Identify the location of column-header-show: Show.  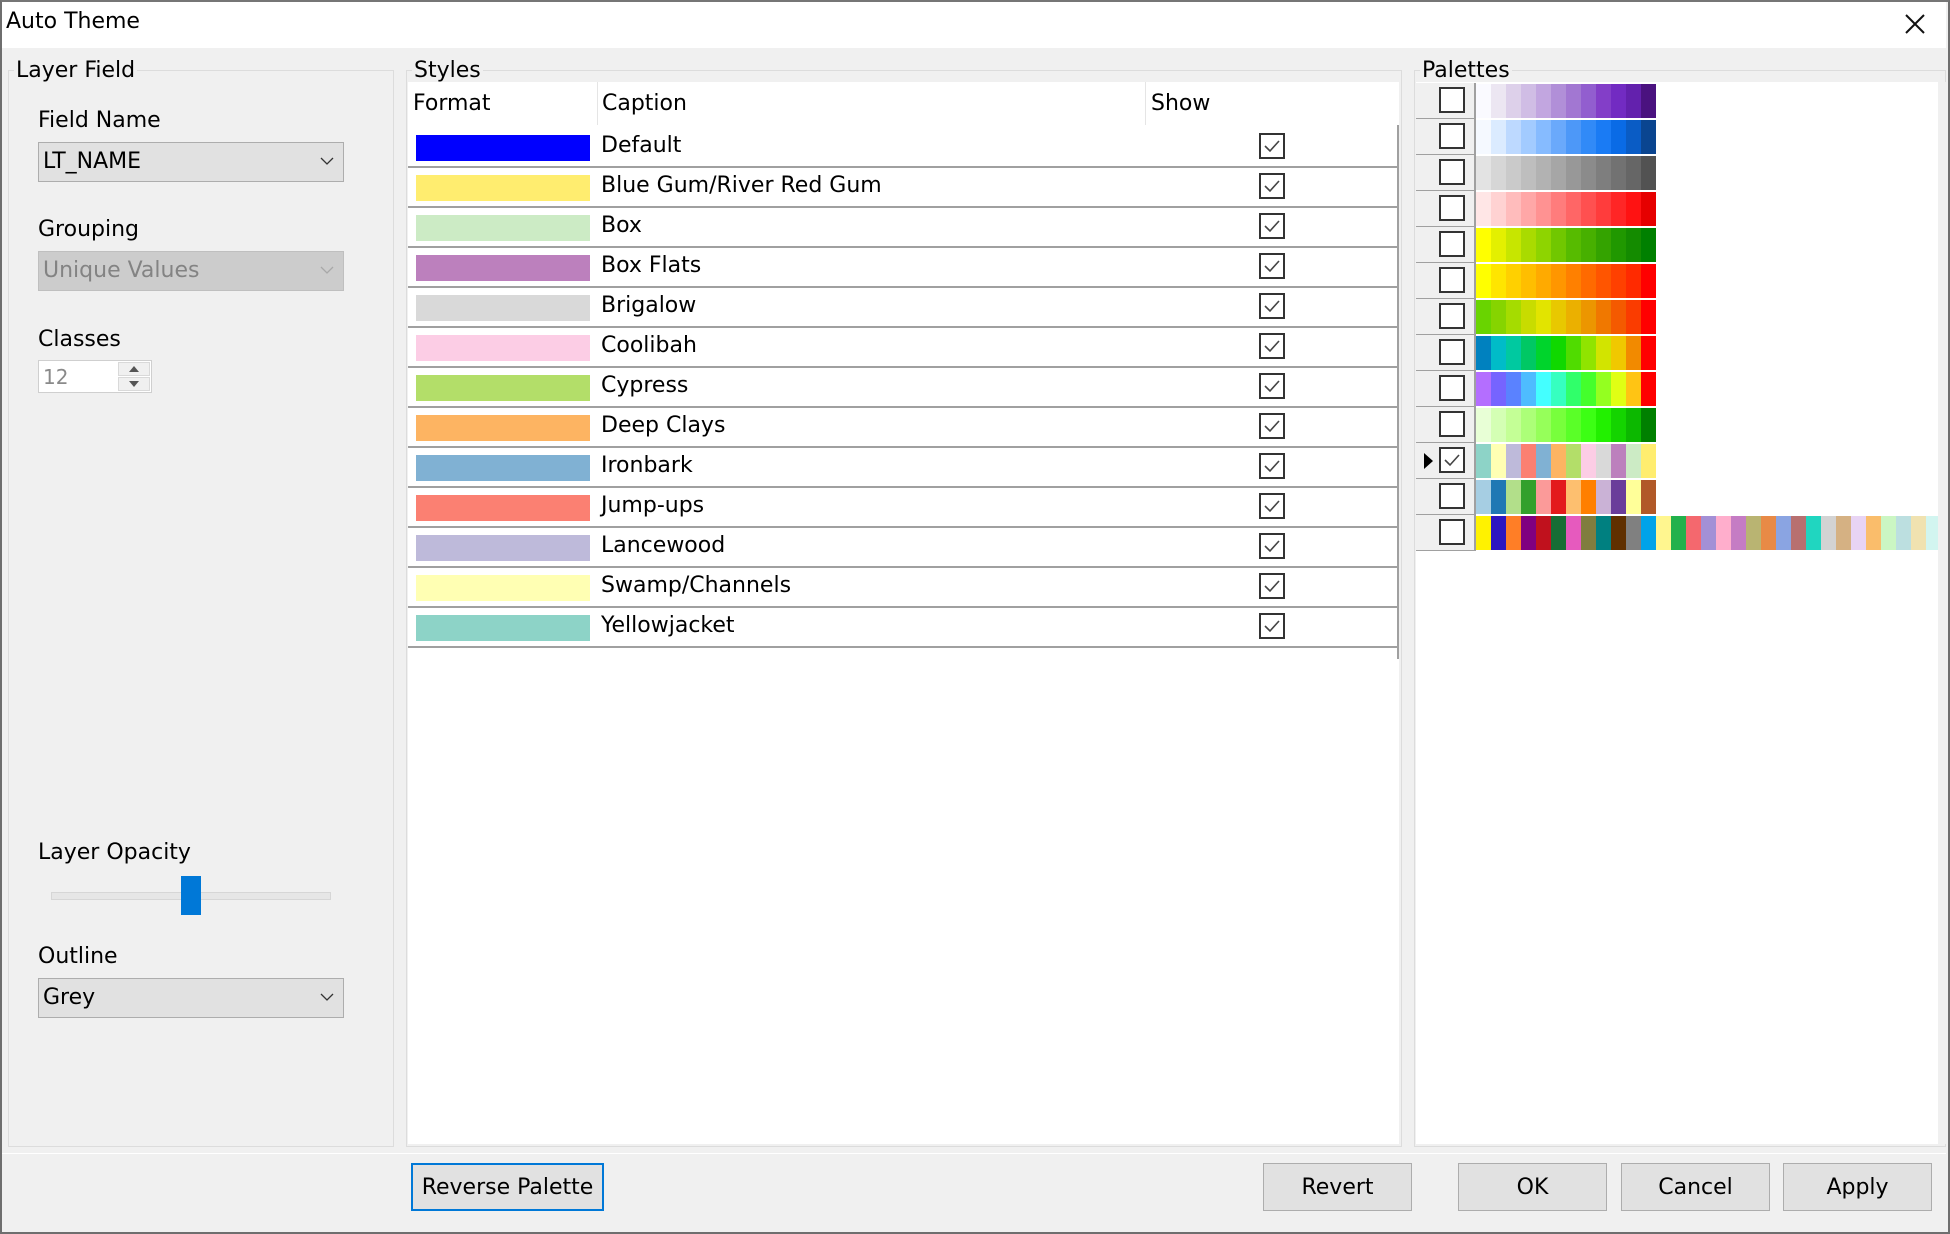
(1180, 104).